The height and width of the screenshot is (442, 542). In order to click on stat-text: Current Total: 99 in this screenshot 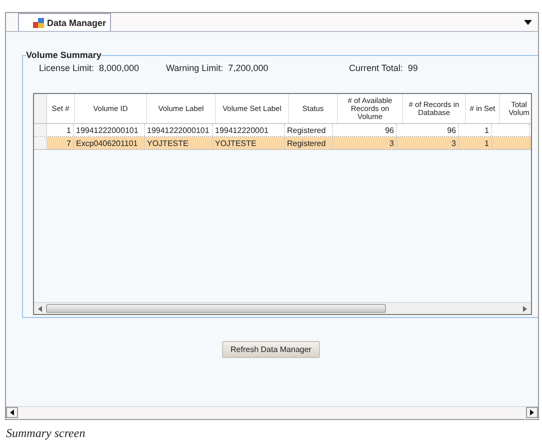, I will do `click(383, 69)`.